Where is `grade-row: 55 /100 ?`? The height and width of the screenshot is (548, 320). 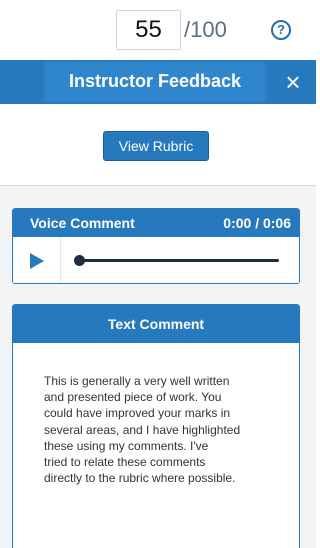 grade-row: 55 /100 ? is located at coordinates (158, 30).